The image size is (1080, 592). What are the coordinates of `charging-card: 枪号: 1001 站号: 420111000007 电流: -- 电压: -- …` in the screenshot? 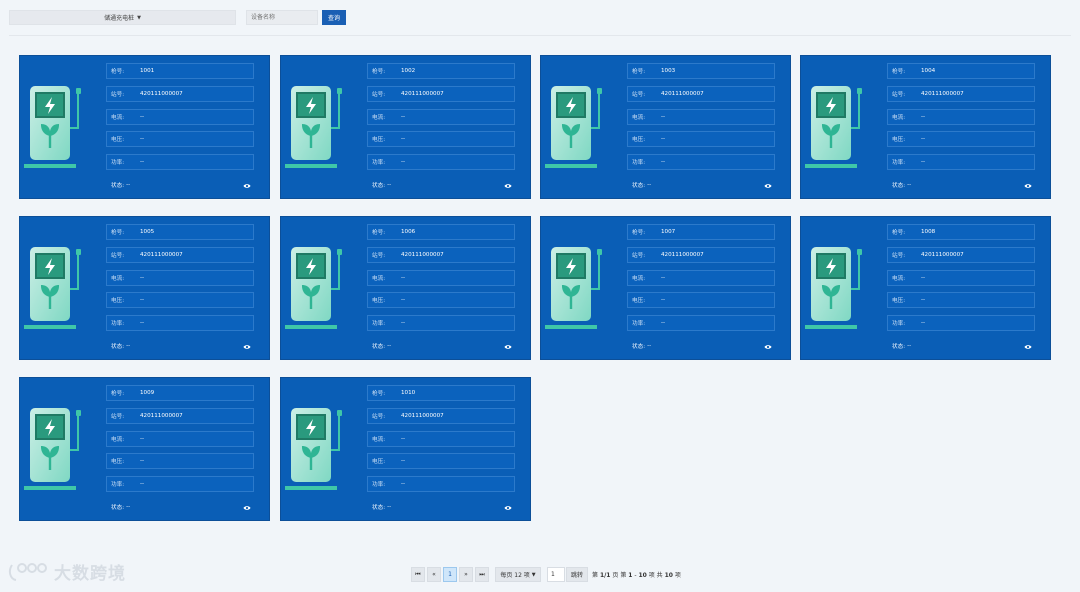 It's located at (144, 127).